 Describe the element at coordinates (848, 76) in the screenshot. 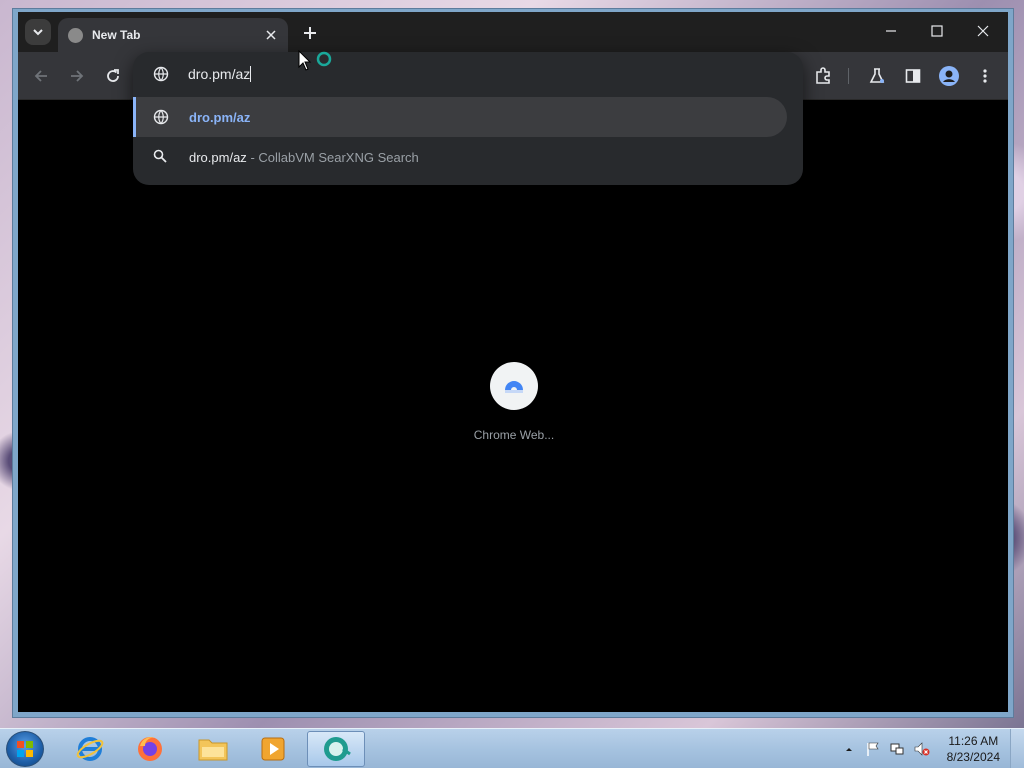

I see `toolbar-divider` at that location.